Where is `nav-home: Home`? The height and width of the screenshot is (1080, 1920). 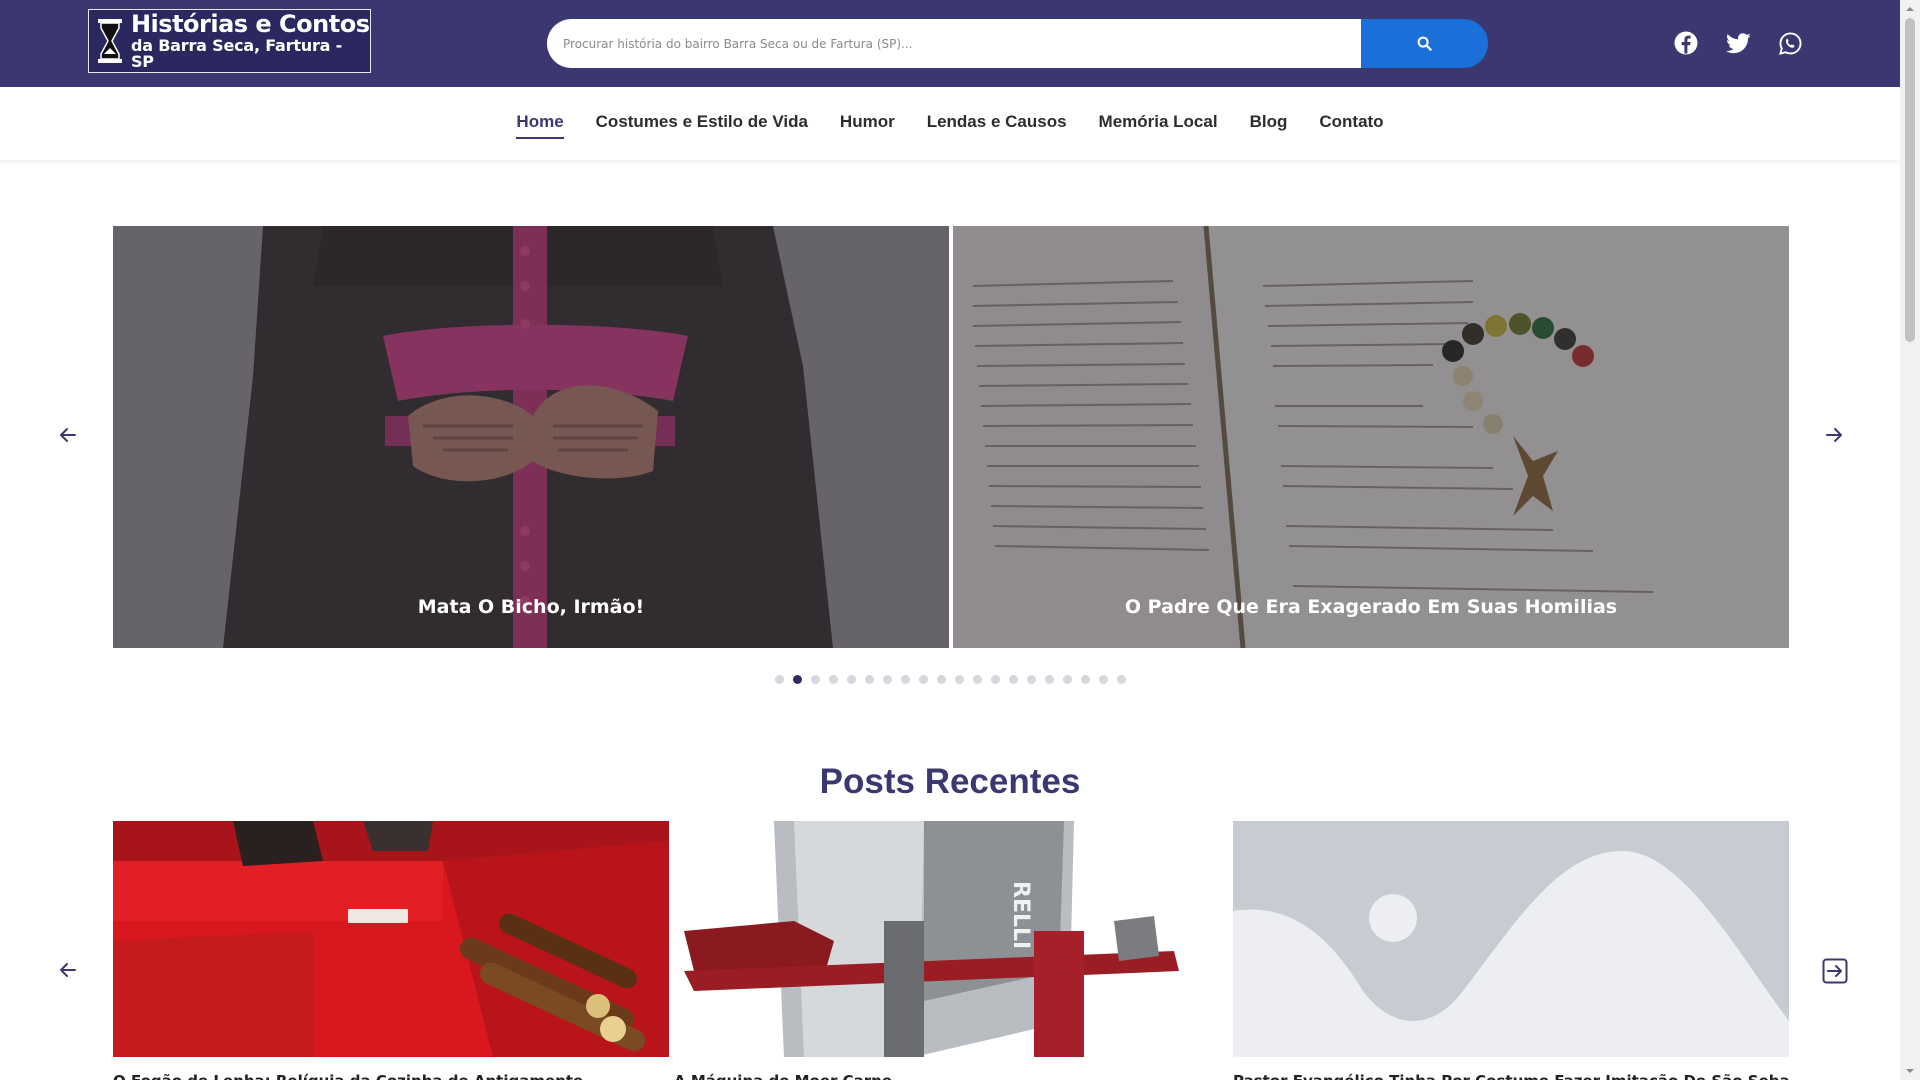
nav-home: Home is located at coordinates (540, 125).